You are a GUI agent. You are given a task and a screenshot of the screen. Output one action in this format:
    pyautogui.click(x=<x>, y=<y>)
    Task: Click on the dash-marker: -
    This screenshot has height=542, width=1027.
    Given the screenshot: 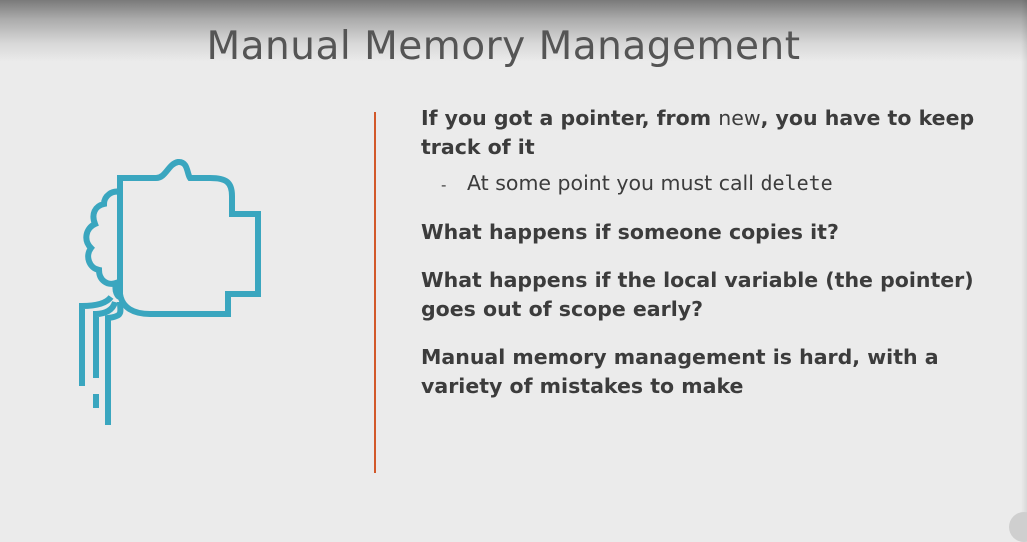 What is the action you would take?
    pyautogui.click(x=444, y=185)
    